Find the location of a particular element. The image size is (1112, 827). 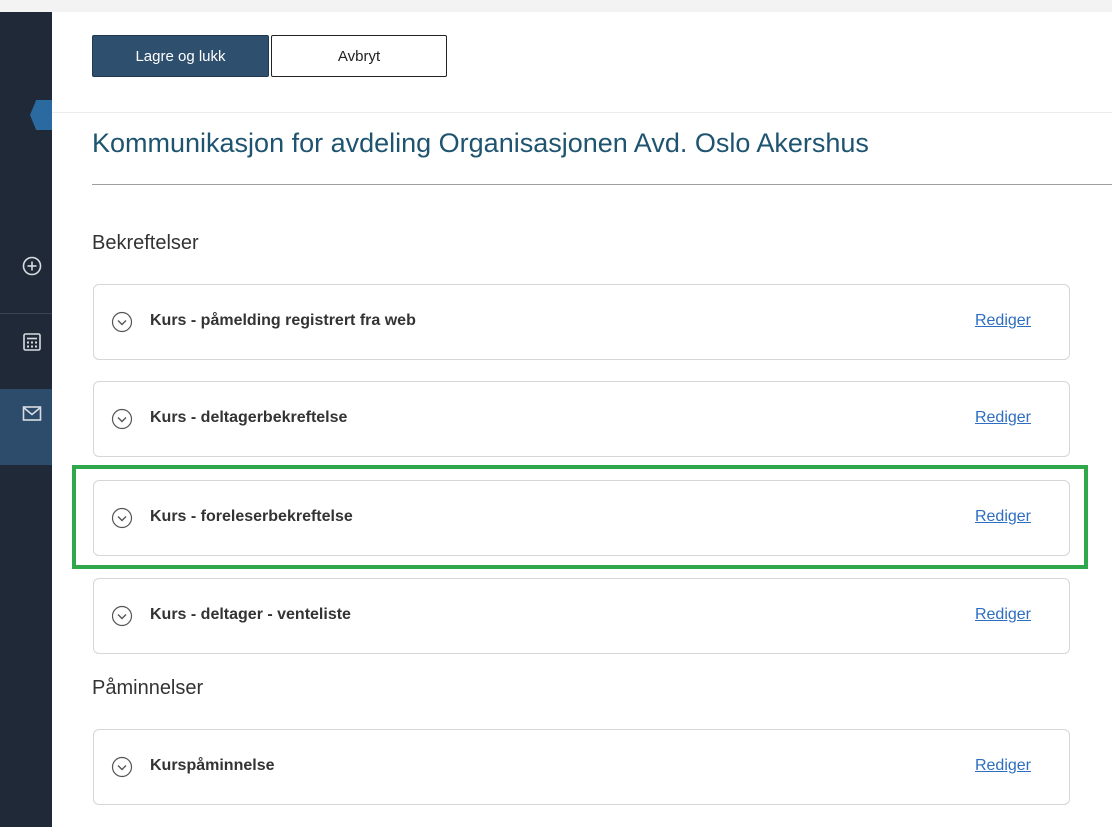

cancel-button: Avbryt is located at coordinates (359, 56).